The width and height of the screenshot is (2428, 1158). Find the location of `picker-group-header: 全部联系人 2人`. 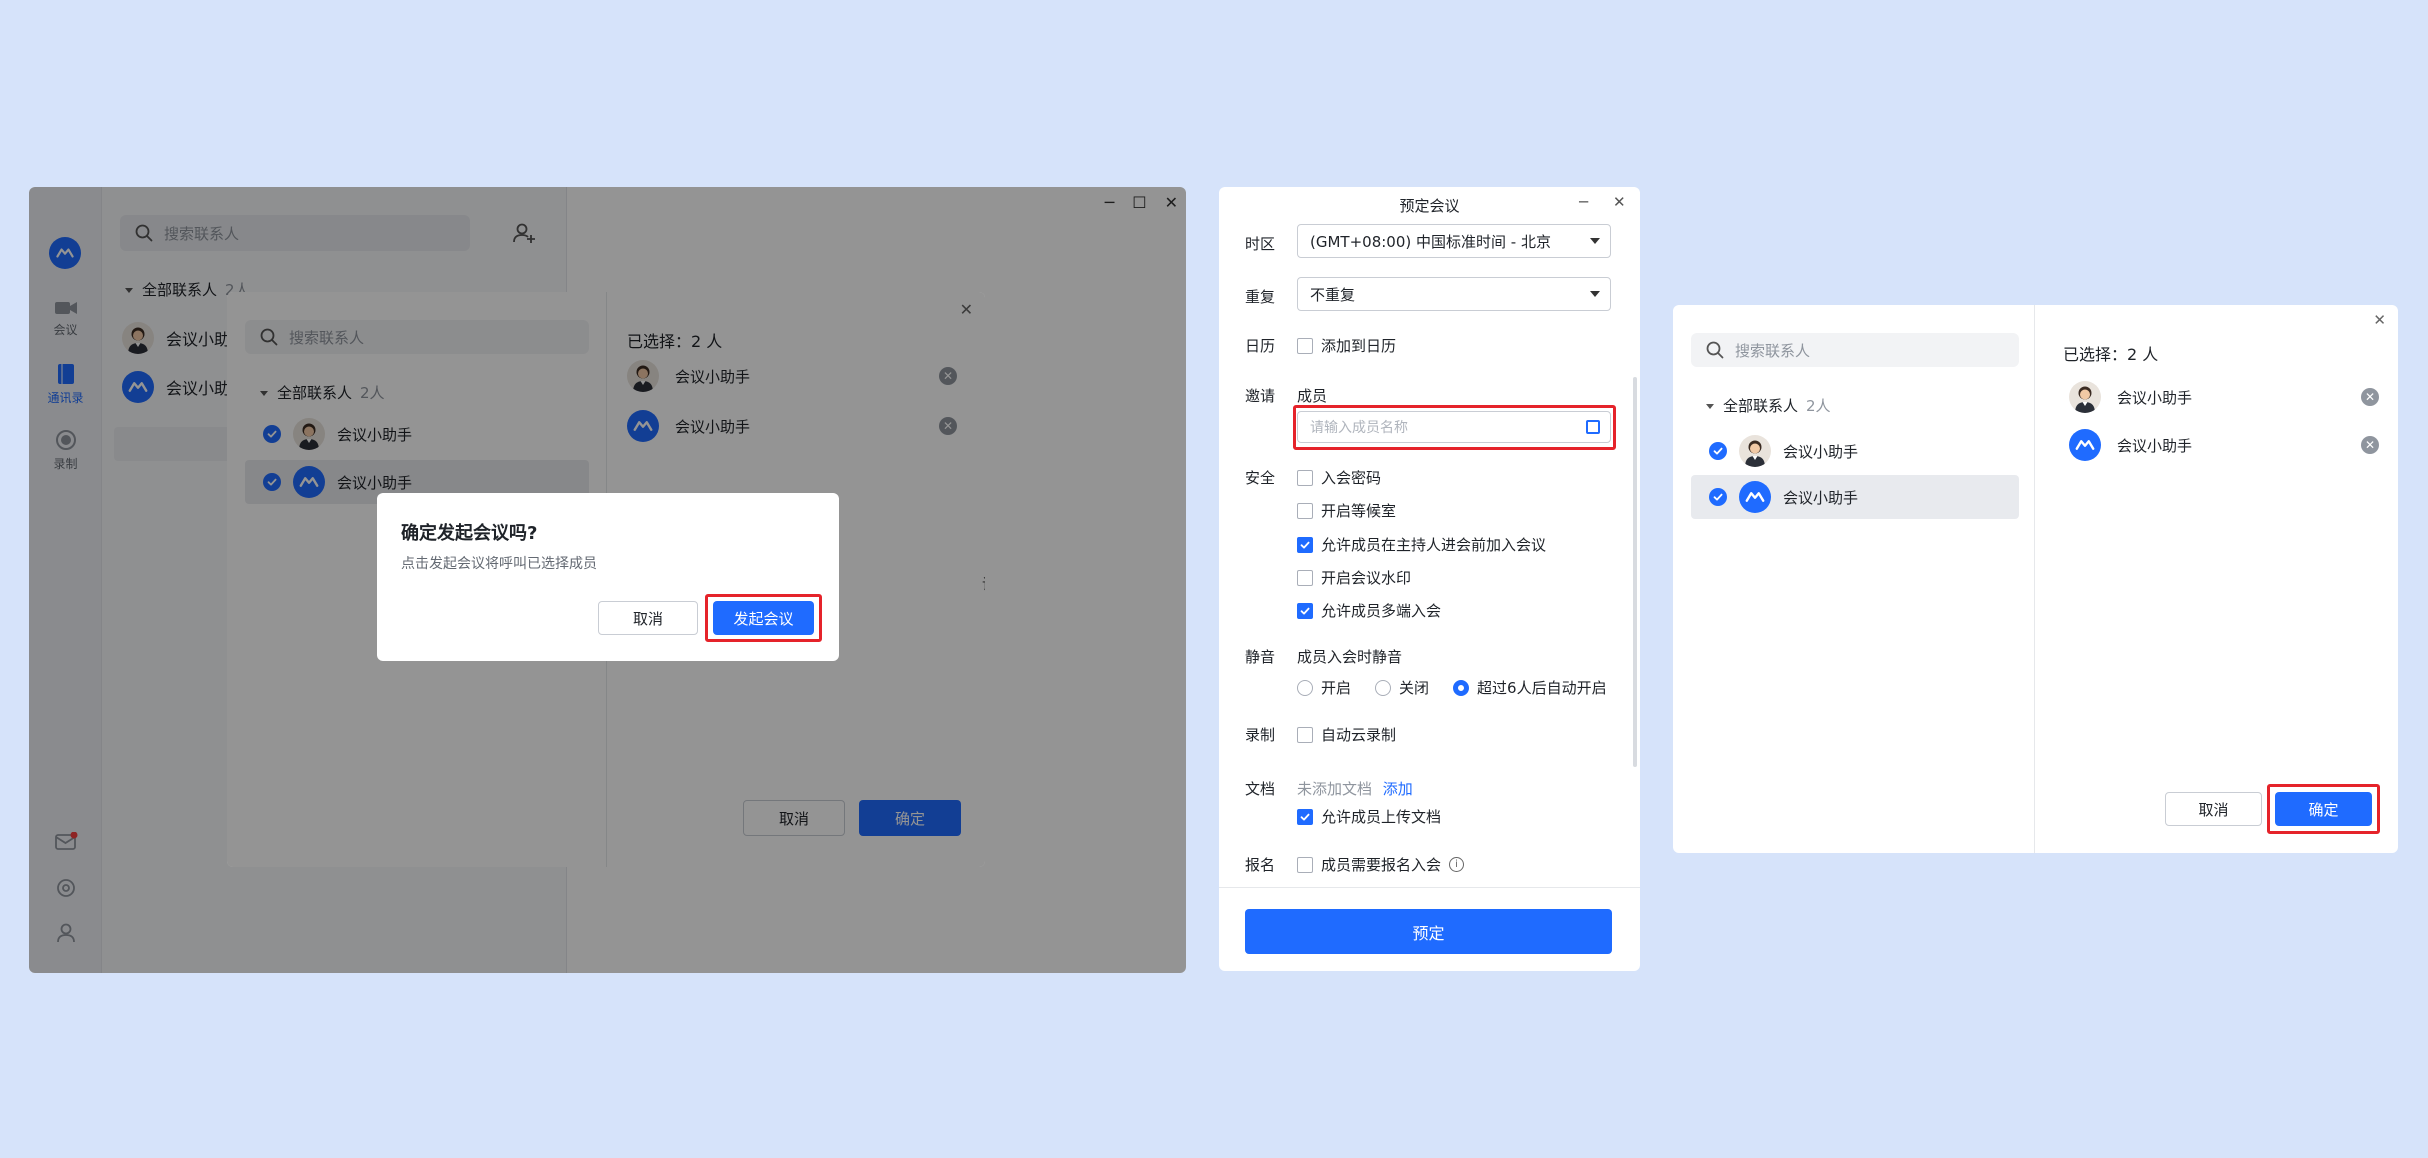

picker-group-header: 全部联系人 2人 is located at coordinates (1768, 405).